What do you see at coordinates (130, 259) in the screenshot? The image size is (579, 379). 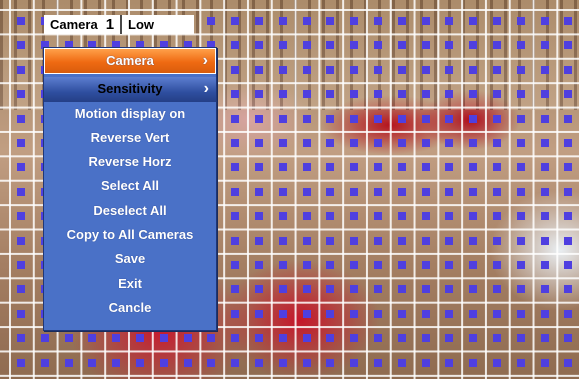 I see `menu-item-save: Save` at bounding box center [130, 259].